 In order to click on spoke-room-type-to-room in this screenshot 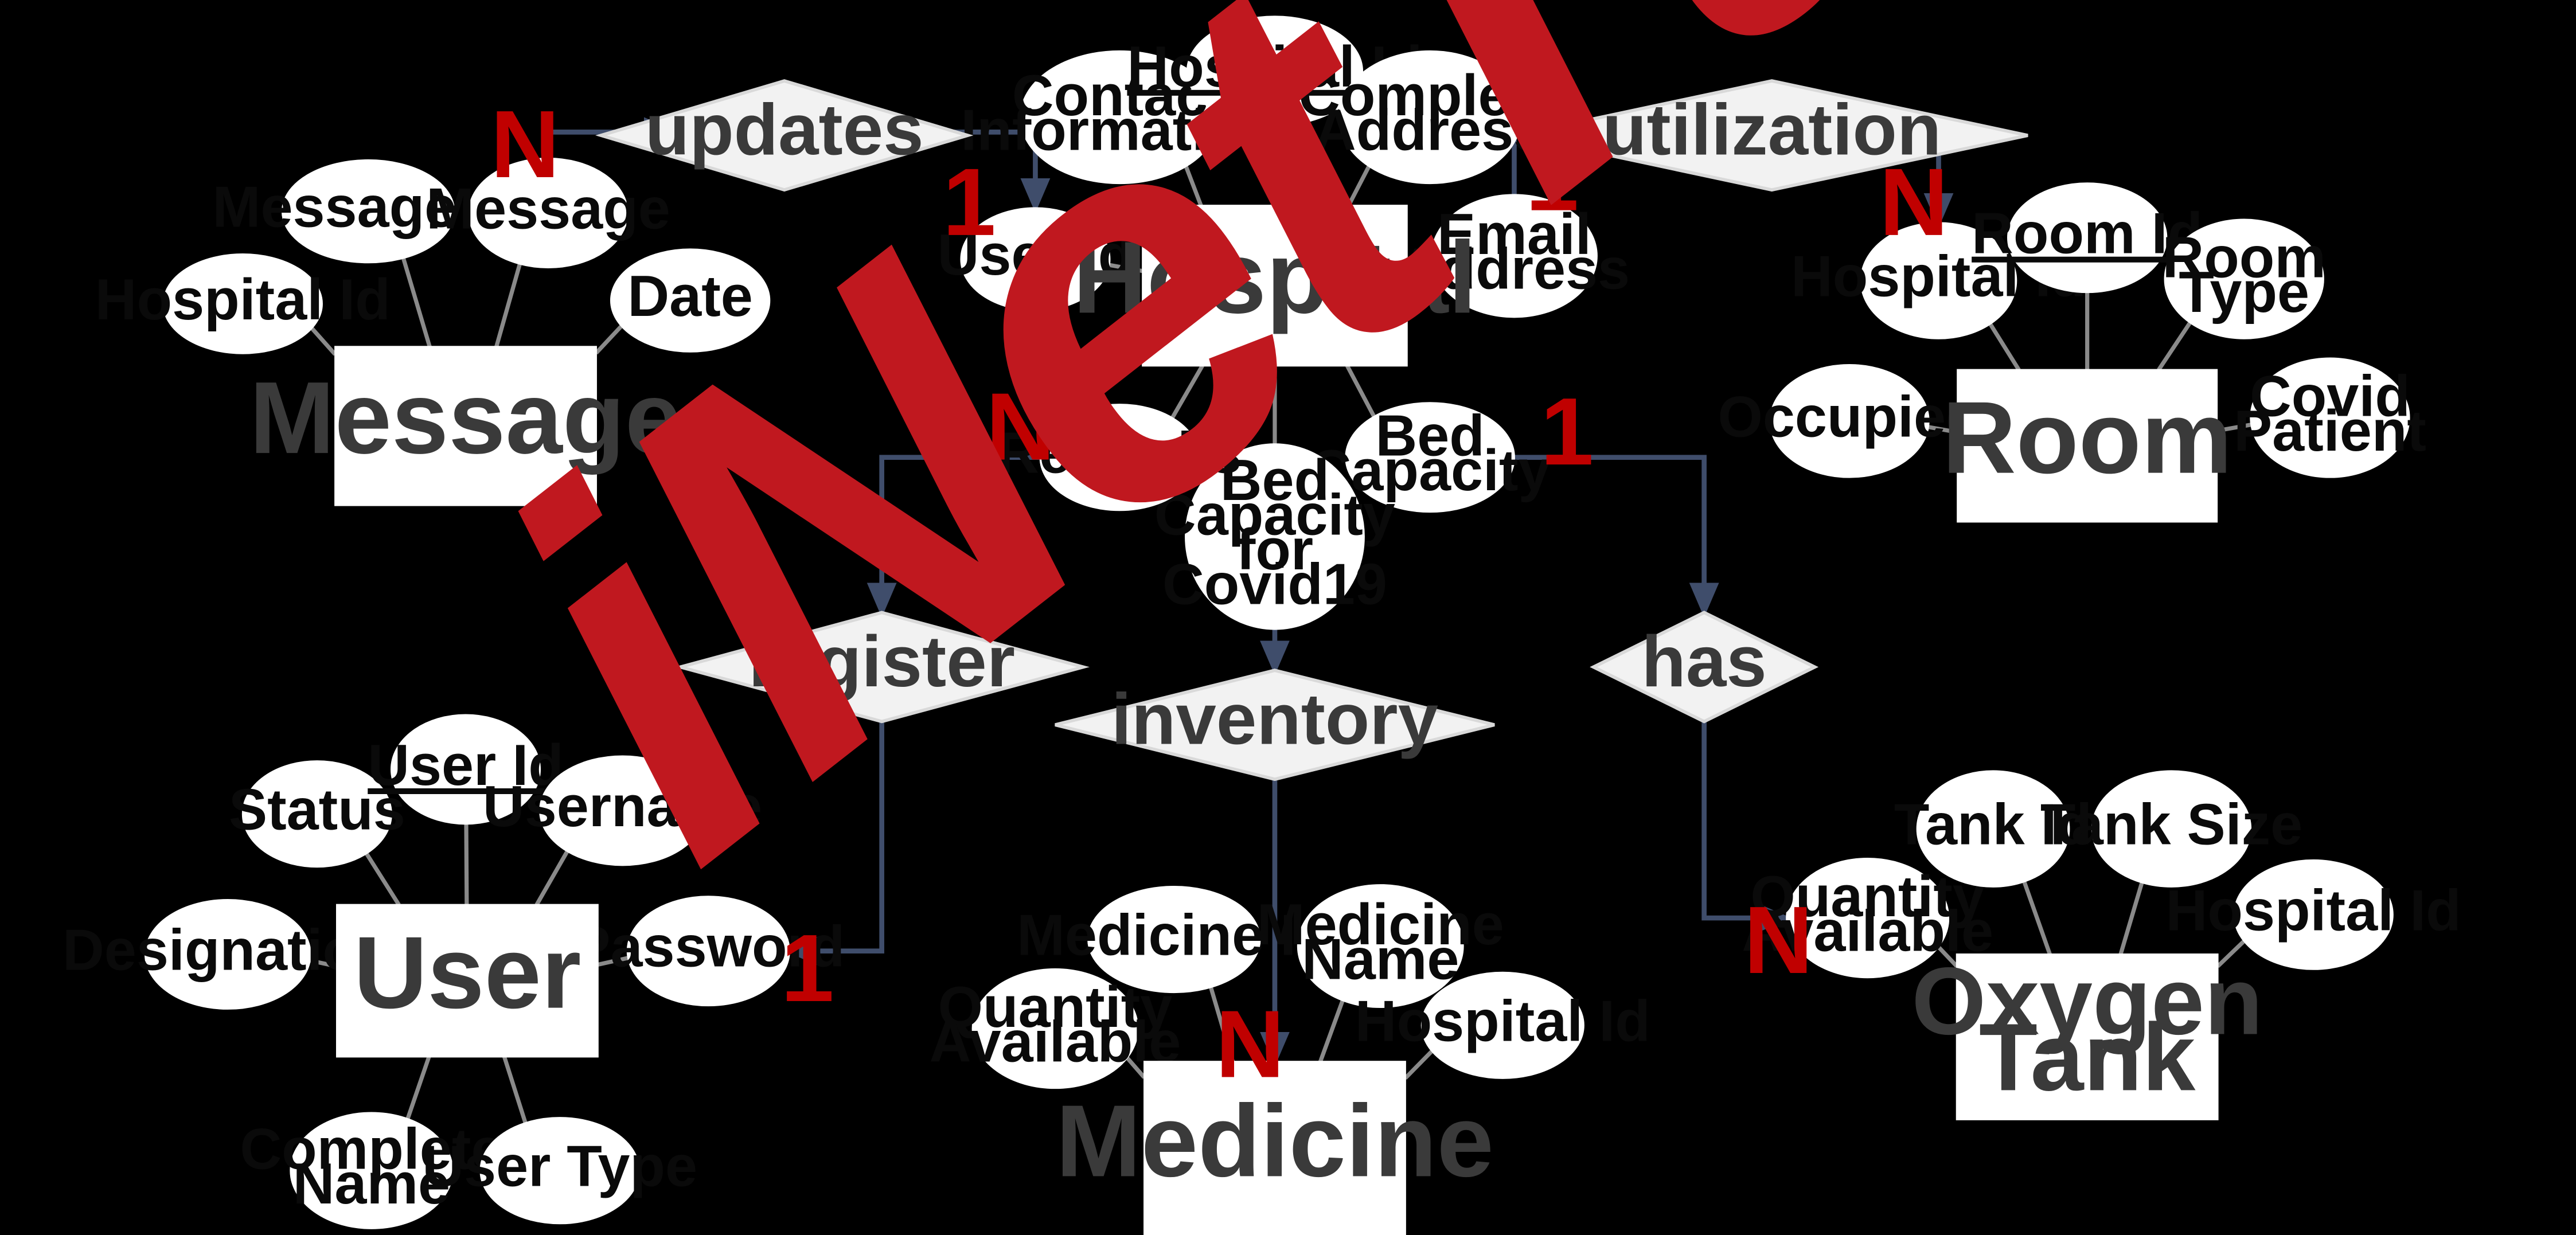, I will do `click(2175, 346)`.